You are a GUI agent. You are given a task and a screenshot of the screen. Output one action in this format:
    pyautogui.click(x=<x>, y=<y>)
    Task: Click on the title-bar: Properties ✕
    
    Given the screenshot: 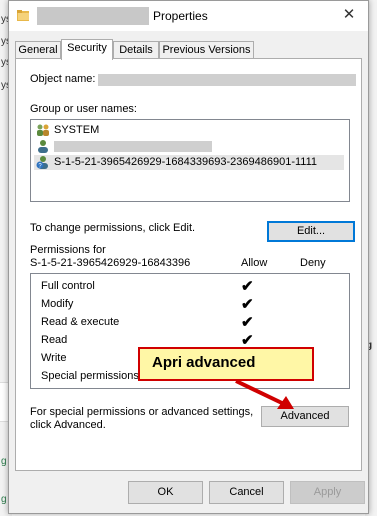 What is the action you would take?
    pyautogui.click(x=188, y=16)
    